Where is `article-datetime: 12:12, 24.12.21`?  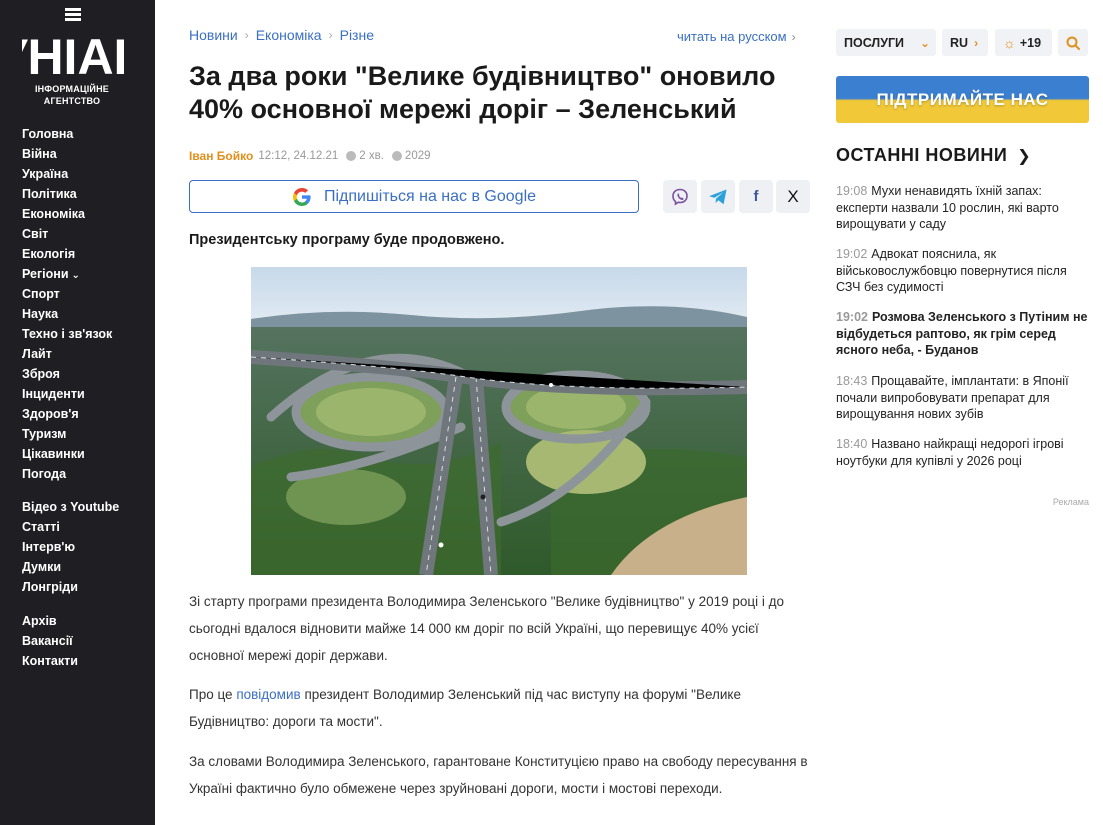
article-datetime: 12:12, 24.12.21 is located at coordinates (298, 156).